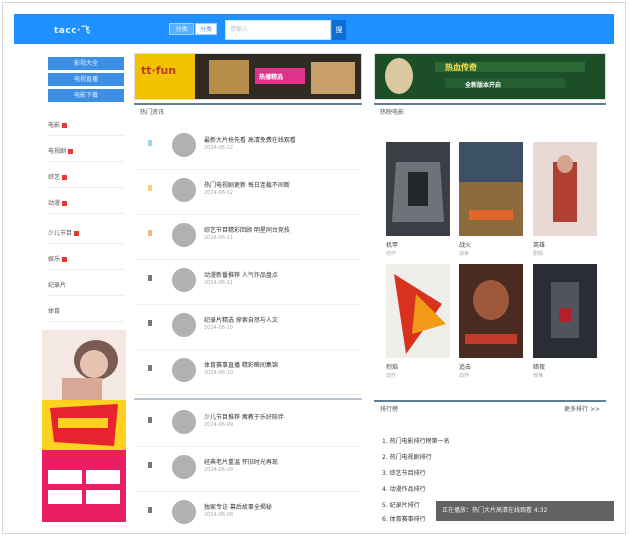  I want to click on sidebar-ad, so click(84, 426).